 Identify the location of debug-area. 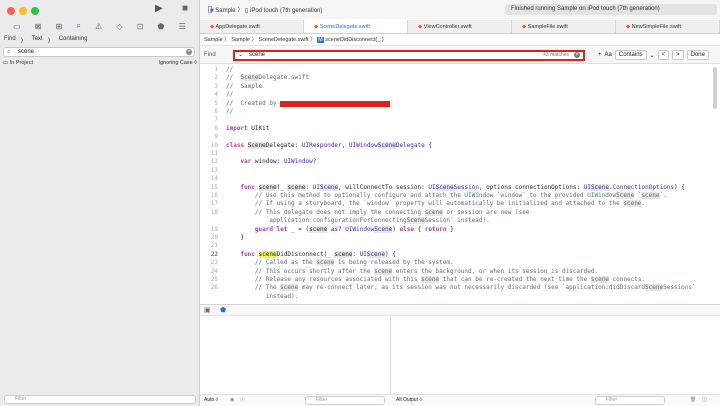
(460, 355).